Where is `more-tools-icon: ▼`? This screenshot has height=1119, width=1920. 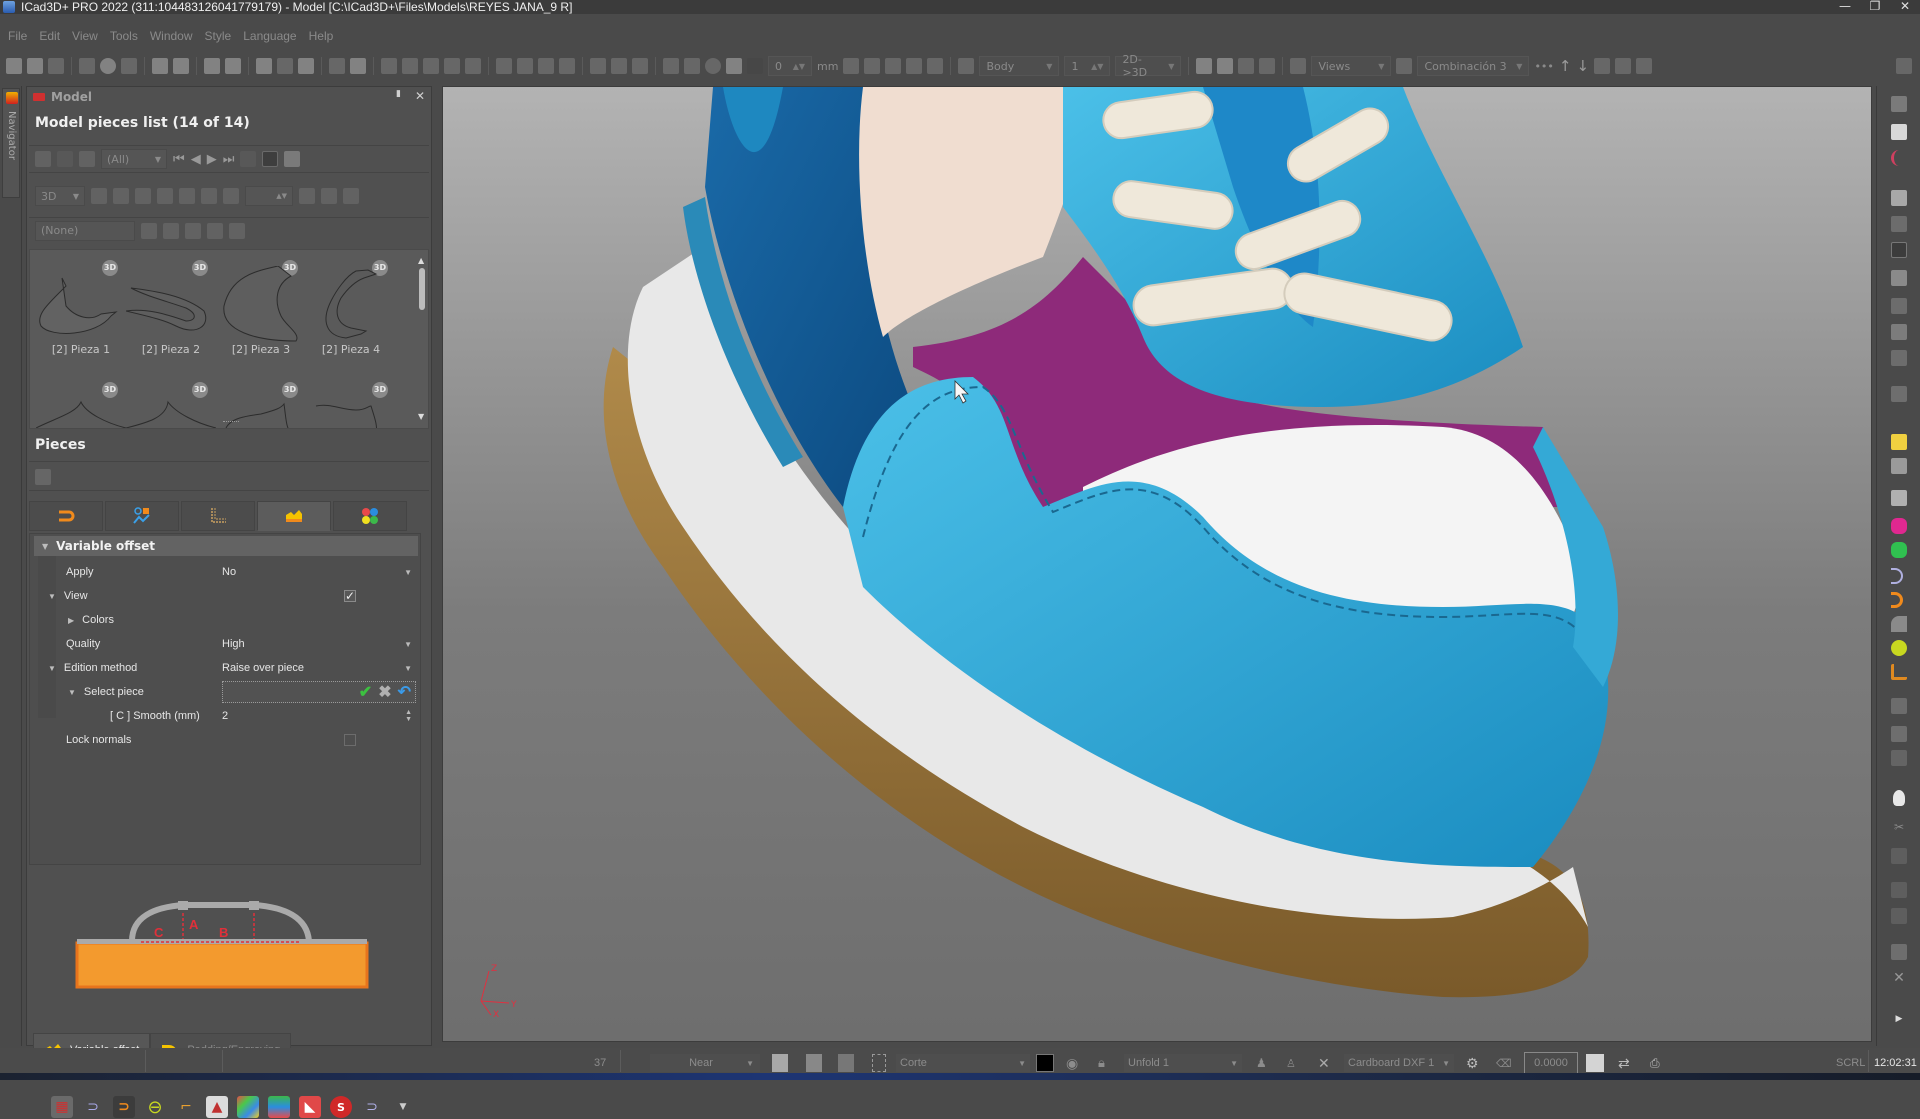
more-tools-icon: ▼ is located at coordinates (403, 1107).